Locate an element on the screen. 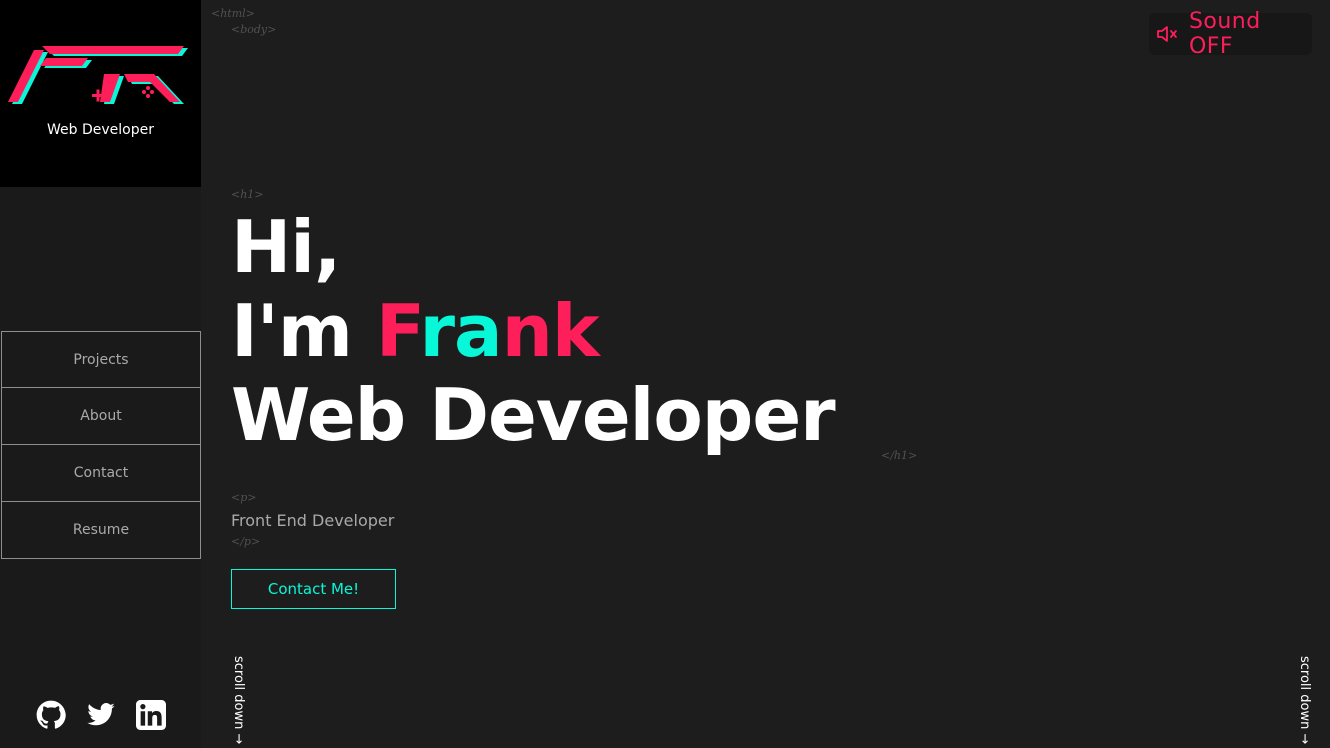  h1-close-tag: </h1> is located at coordinates (899, 455).